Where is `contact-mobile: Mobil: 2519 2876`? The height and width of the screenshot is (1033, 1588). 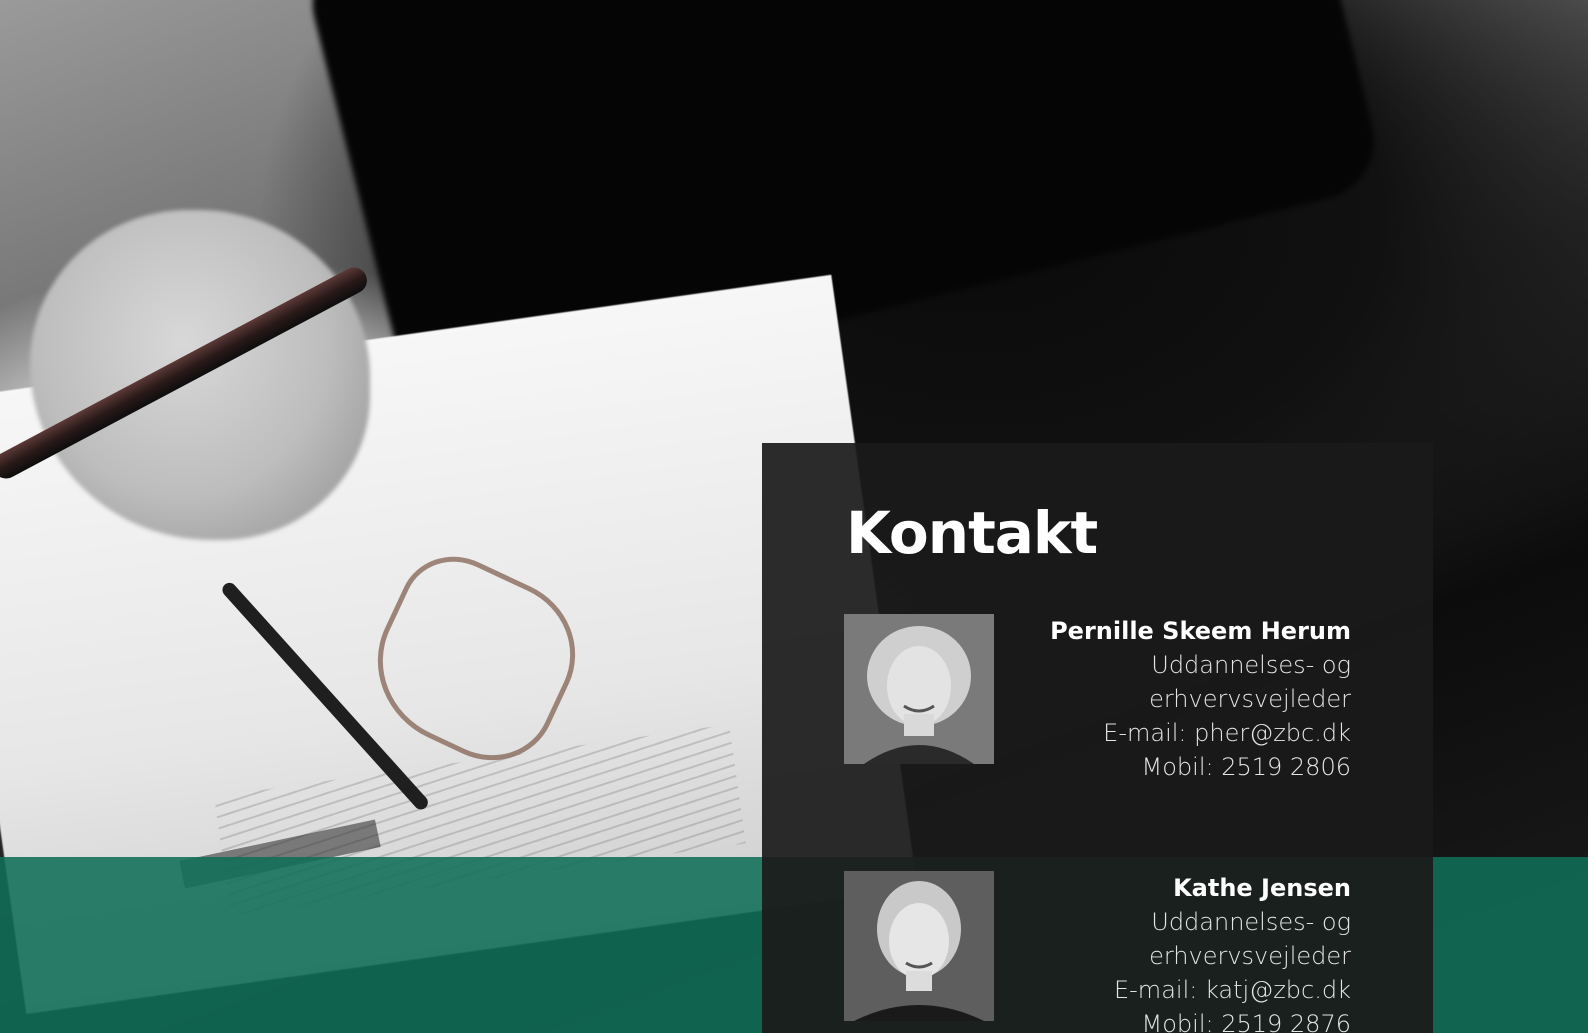 contact-mobile: Mobil: 2519 2876 is located at coordinates (1181, 1020).